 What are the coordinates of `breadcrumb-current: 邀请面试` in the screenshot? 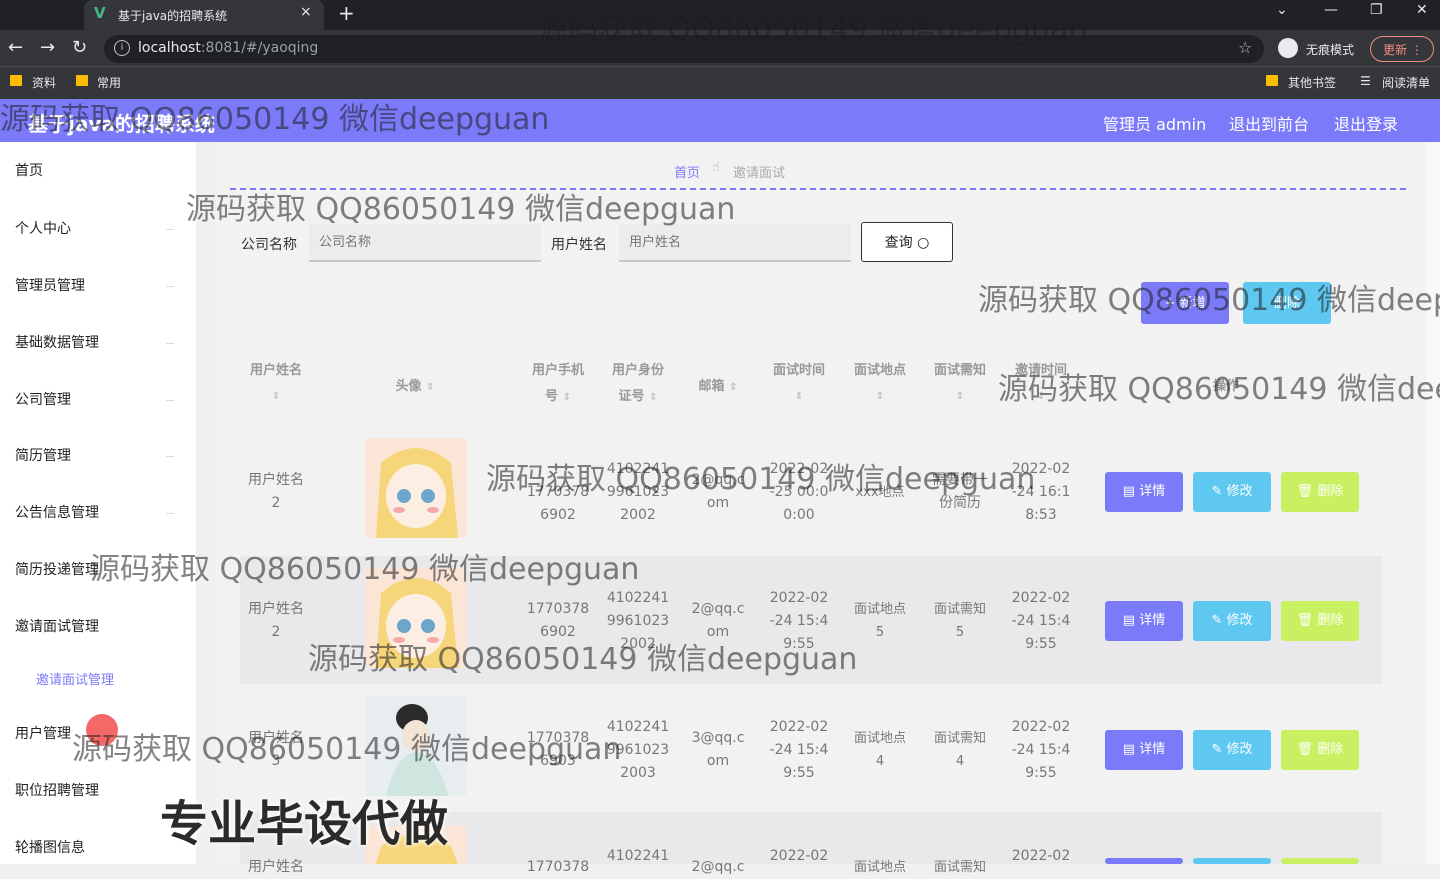 It's located at (759, 173).